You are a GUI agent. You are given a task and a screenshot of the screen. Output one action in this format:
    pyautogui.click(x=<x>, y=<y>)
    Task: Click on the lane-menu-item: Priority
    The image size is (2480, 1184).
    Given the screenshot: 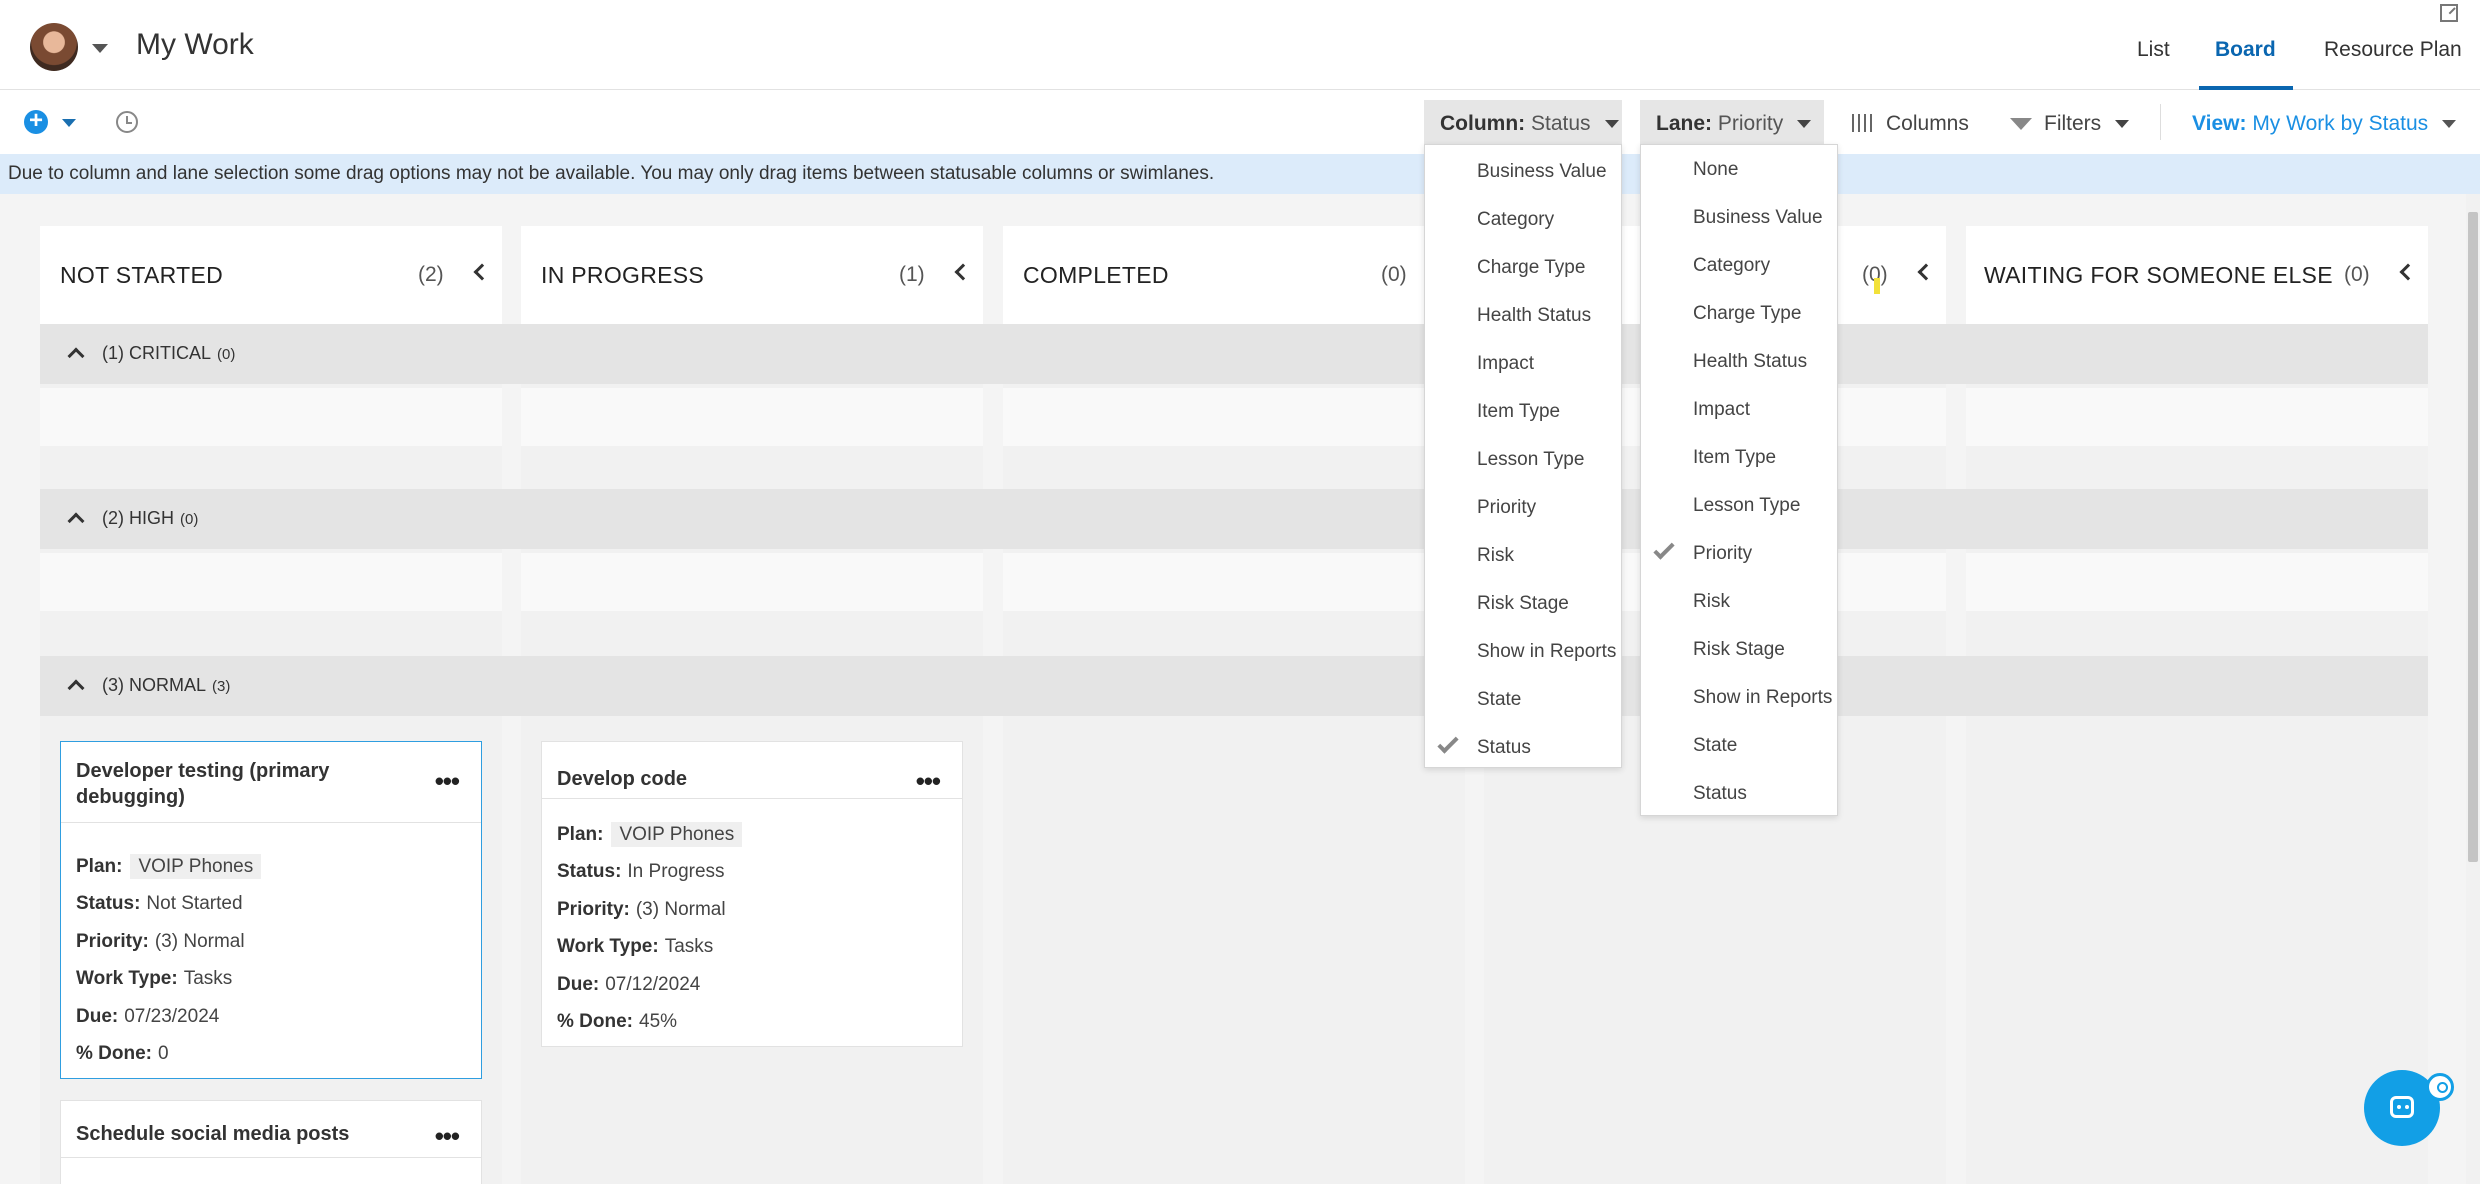 What is the action you would take?
    pyautogui.click(x=1722, y=554)
    